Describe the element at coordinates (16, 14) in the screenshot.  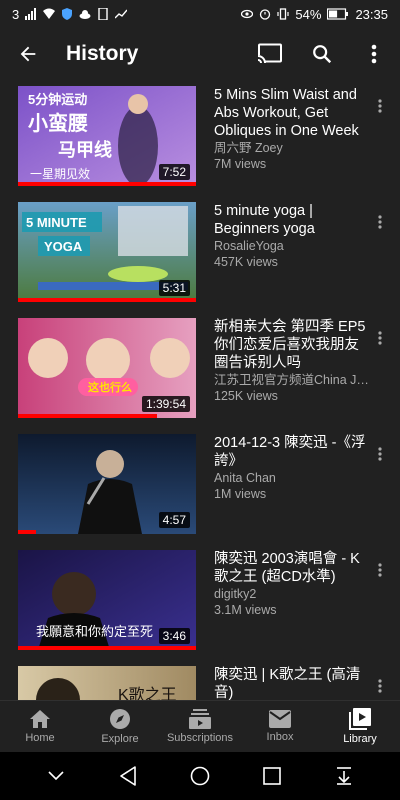
I see `carrier-label: 3` at that location.